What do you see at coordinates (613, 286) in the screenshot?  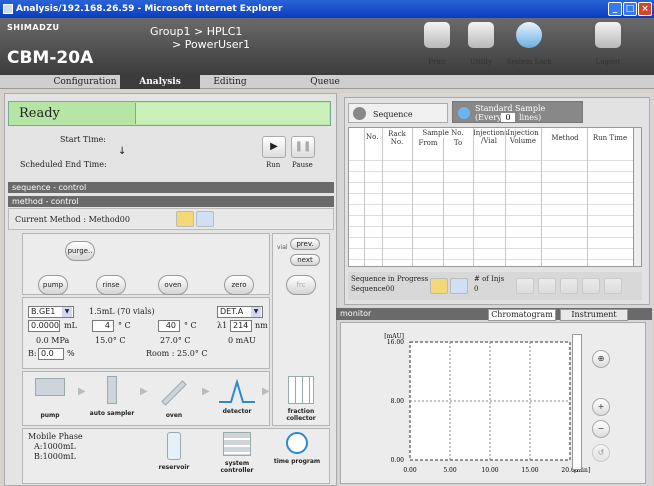 I see `clear-icon` at bounding box center [613, 286].